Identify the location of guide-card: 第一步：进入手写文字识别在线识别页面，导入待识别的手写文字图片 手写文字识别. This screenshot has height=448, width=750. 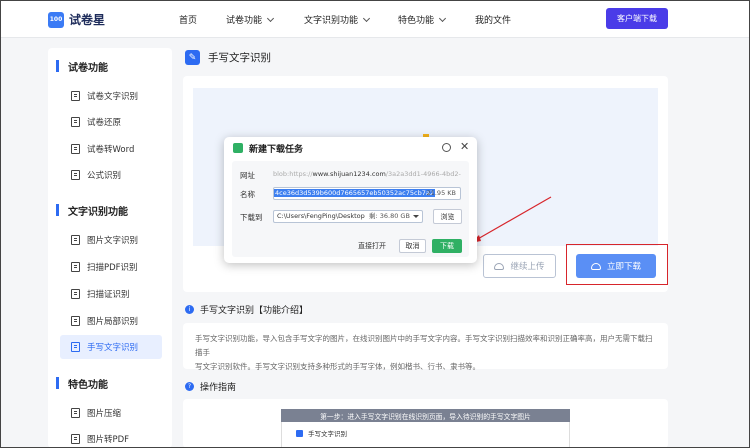
(425, 423).